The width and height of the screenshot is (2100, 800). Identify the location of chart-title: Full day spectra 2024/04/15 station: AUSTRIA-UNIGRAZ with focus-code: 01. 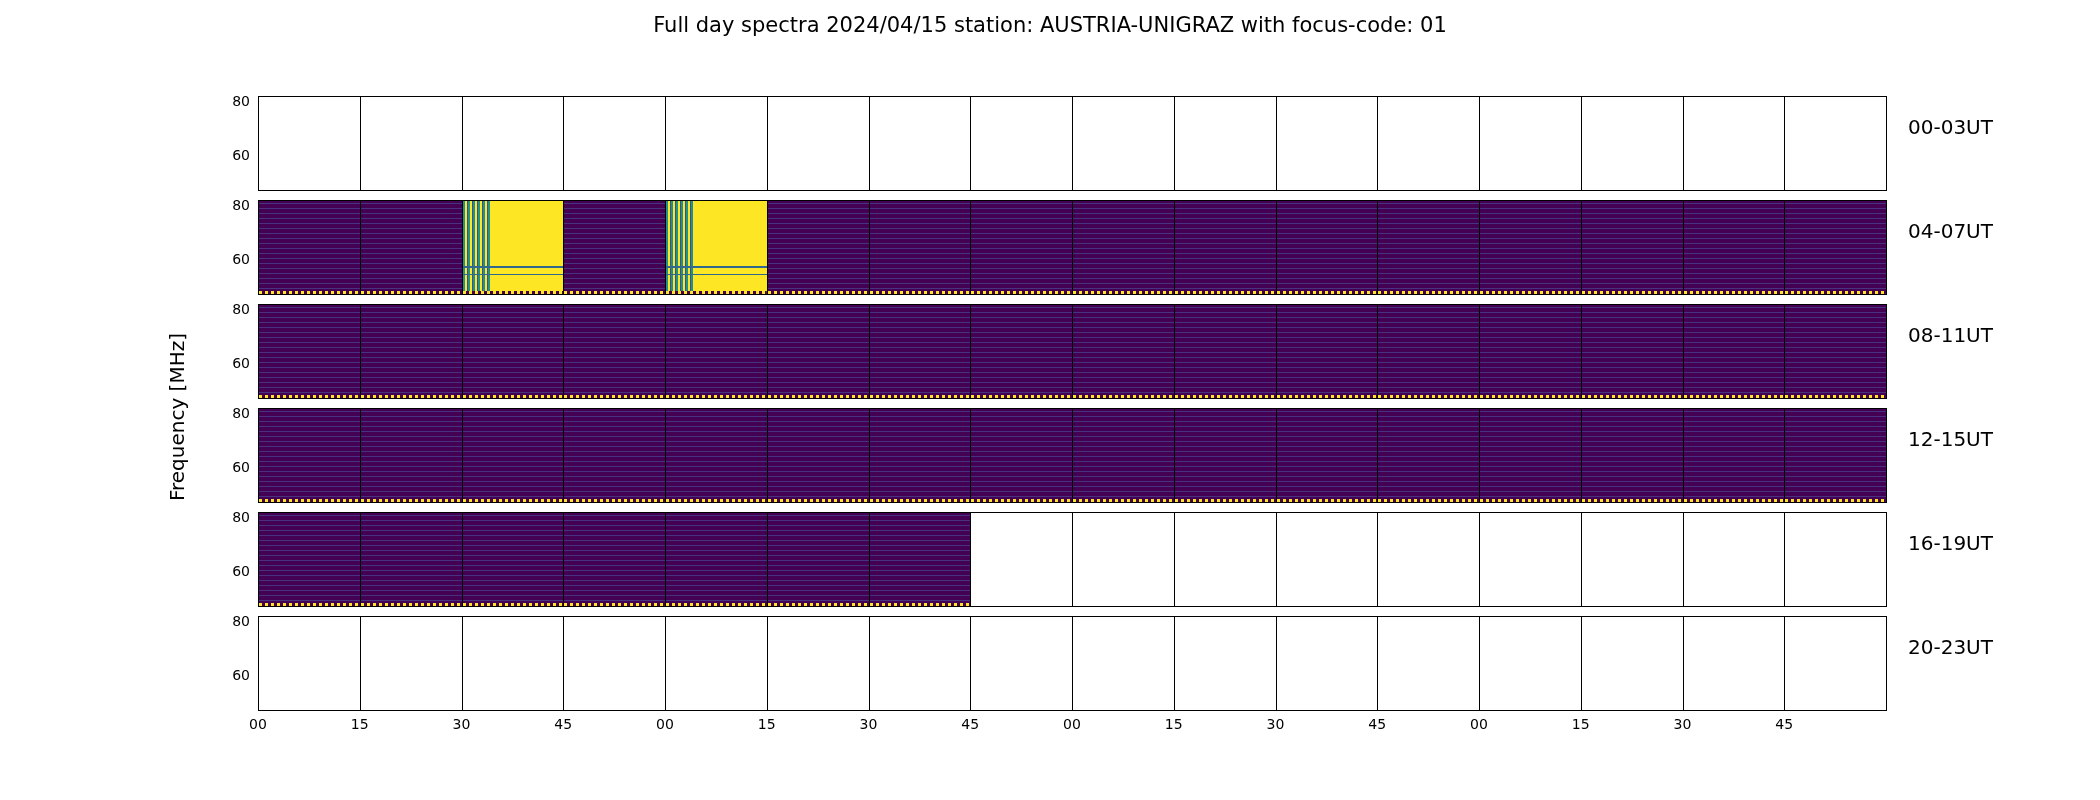
(1050, 25).